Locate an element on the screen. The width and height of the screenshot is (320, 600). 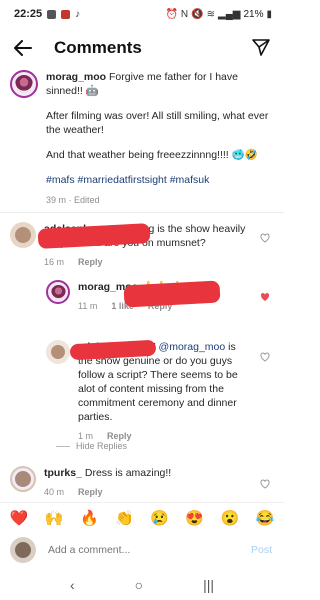
hide-replies-label: Hide Replies is located at coordinates (102, 446).